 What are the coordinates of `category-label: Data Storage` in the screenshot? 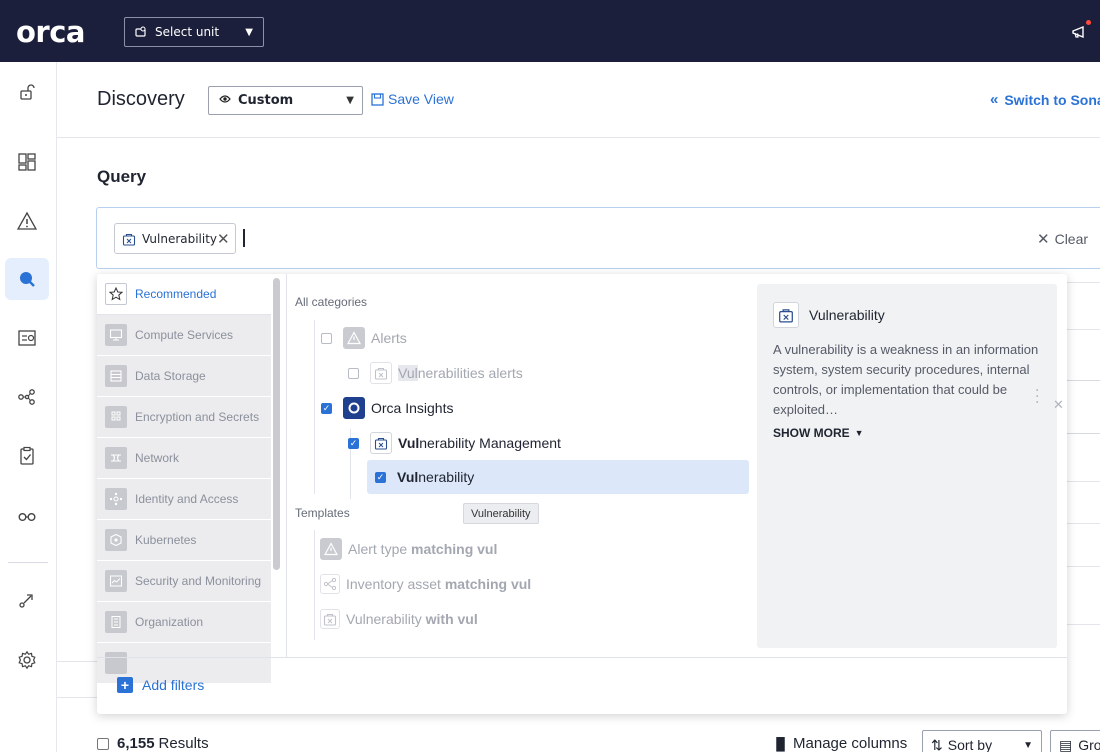 It's located at (170, 376).